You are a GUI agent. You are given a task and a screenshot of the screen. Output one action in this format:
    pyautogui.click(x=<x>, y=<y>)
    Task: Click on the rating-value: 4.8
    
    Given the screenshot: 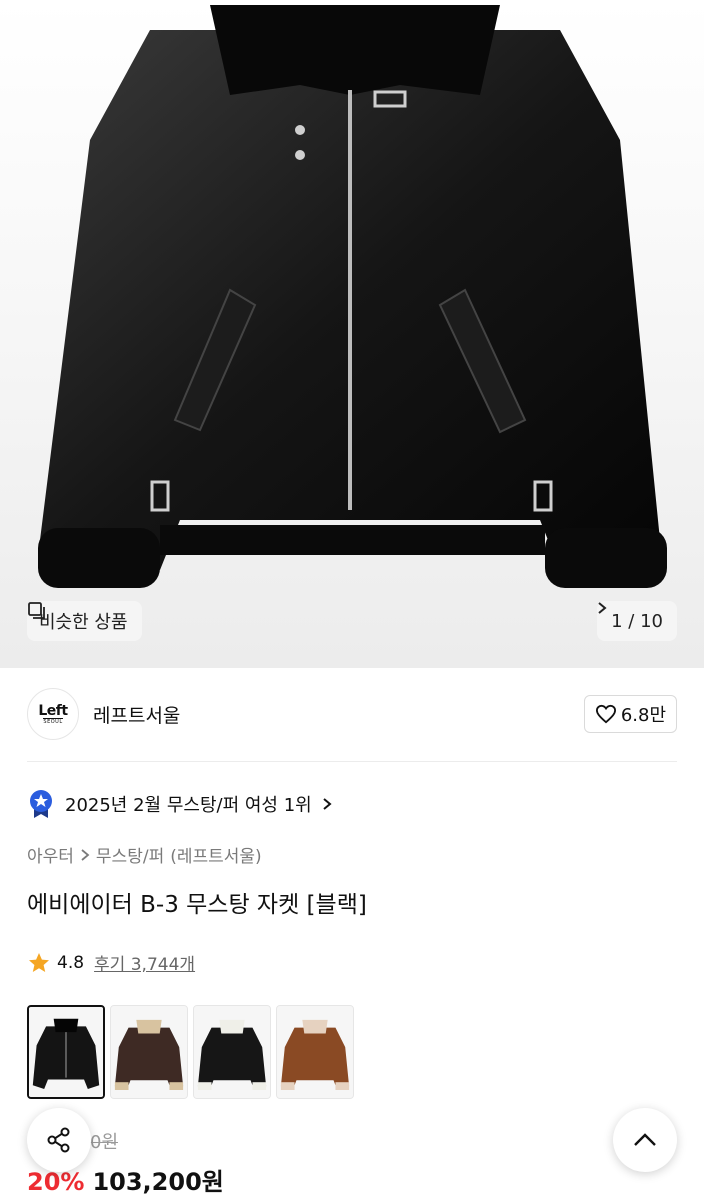 What is the action you would take?
    pyautogui.click(x=71, y=962)
    